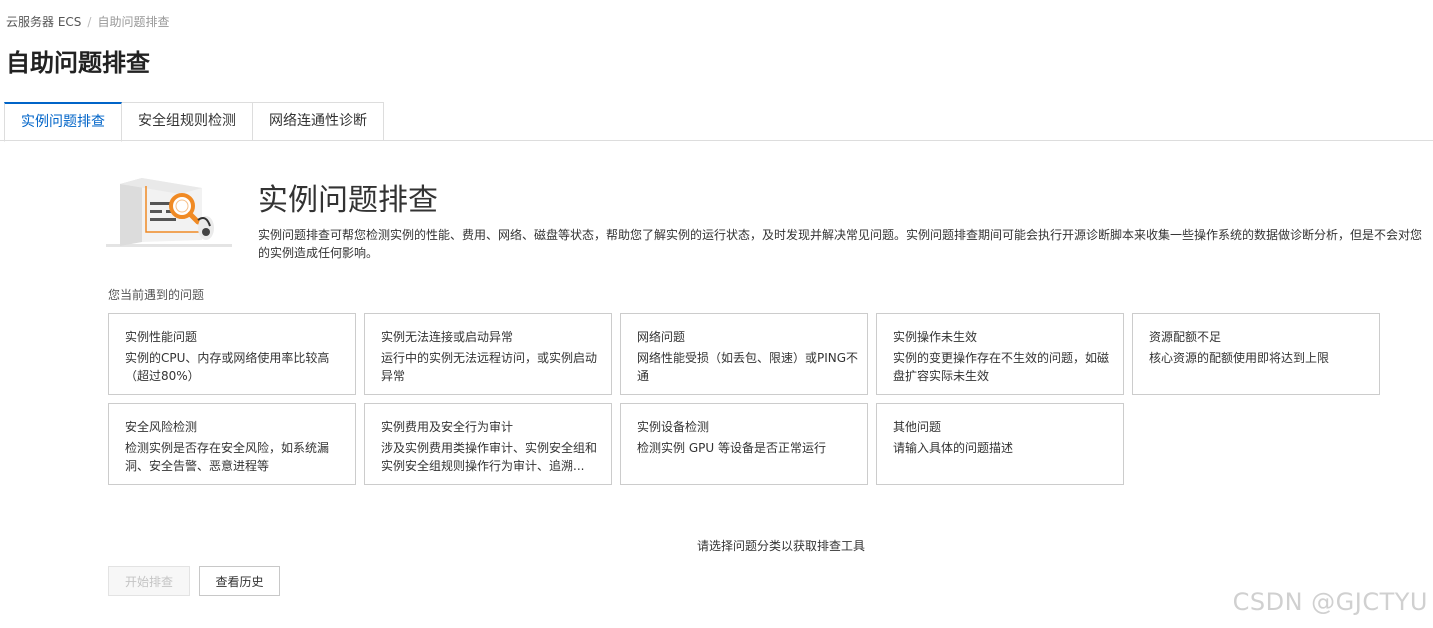 Image resolution: width=1433 pixels, height=628 pixels. I want to click on card-title: 实例操作未生效, so click(935, 337).